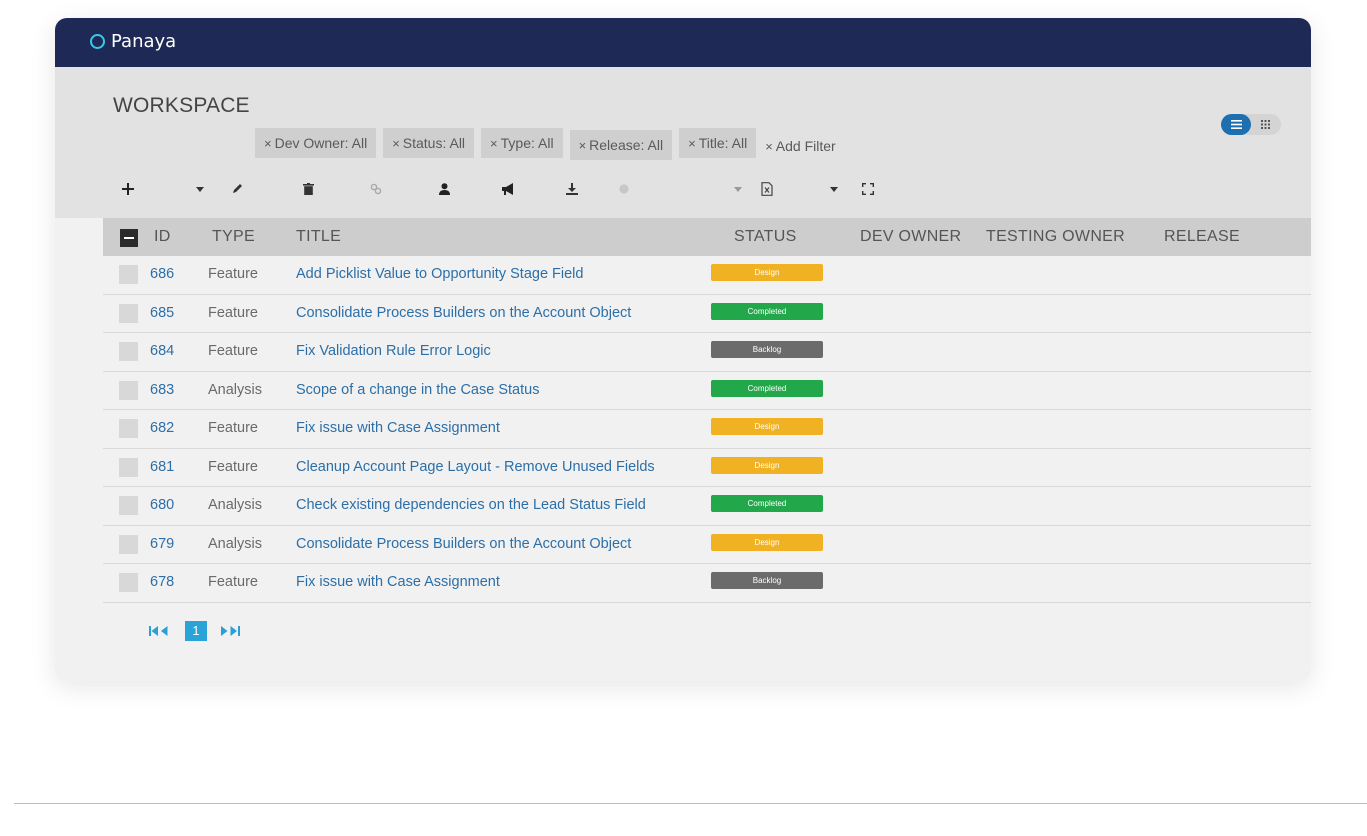  What do you see at coordinates (162, 237) in the screenshot?
I see `column-header-id: ID` at bounding box center [162, 237].